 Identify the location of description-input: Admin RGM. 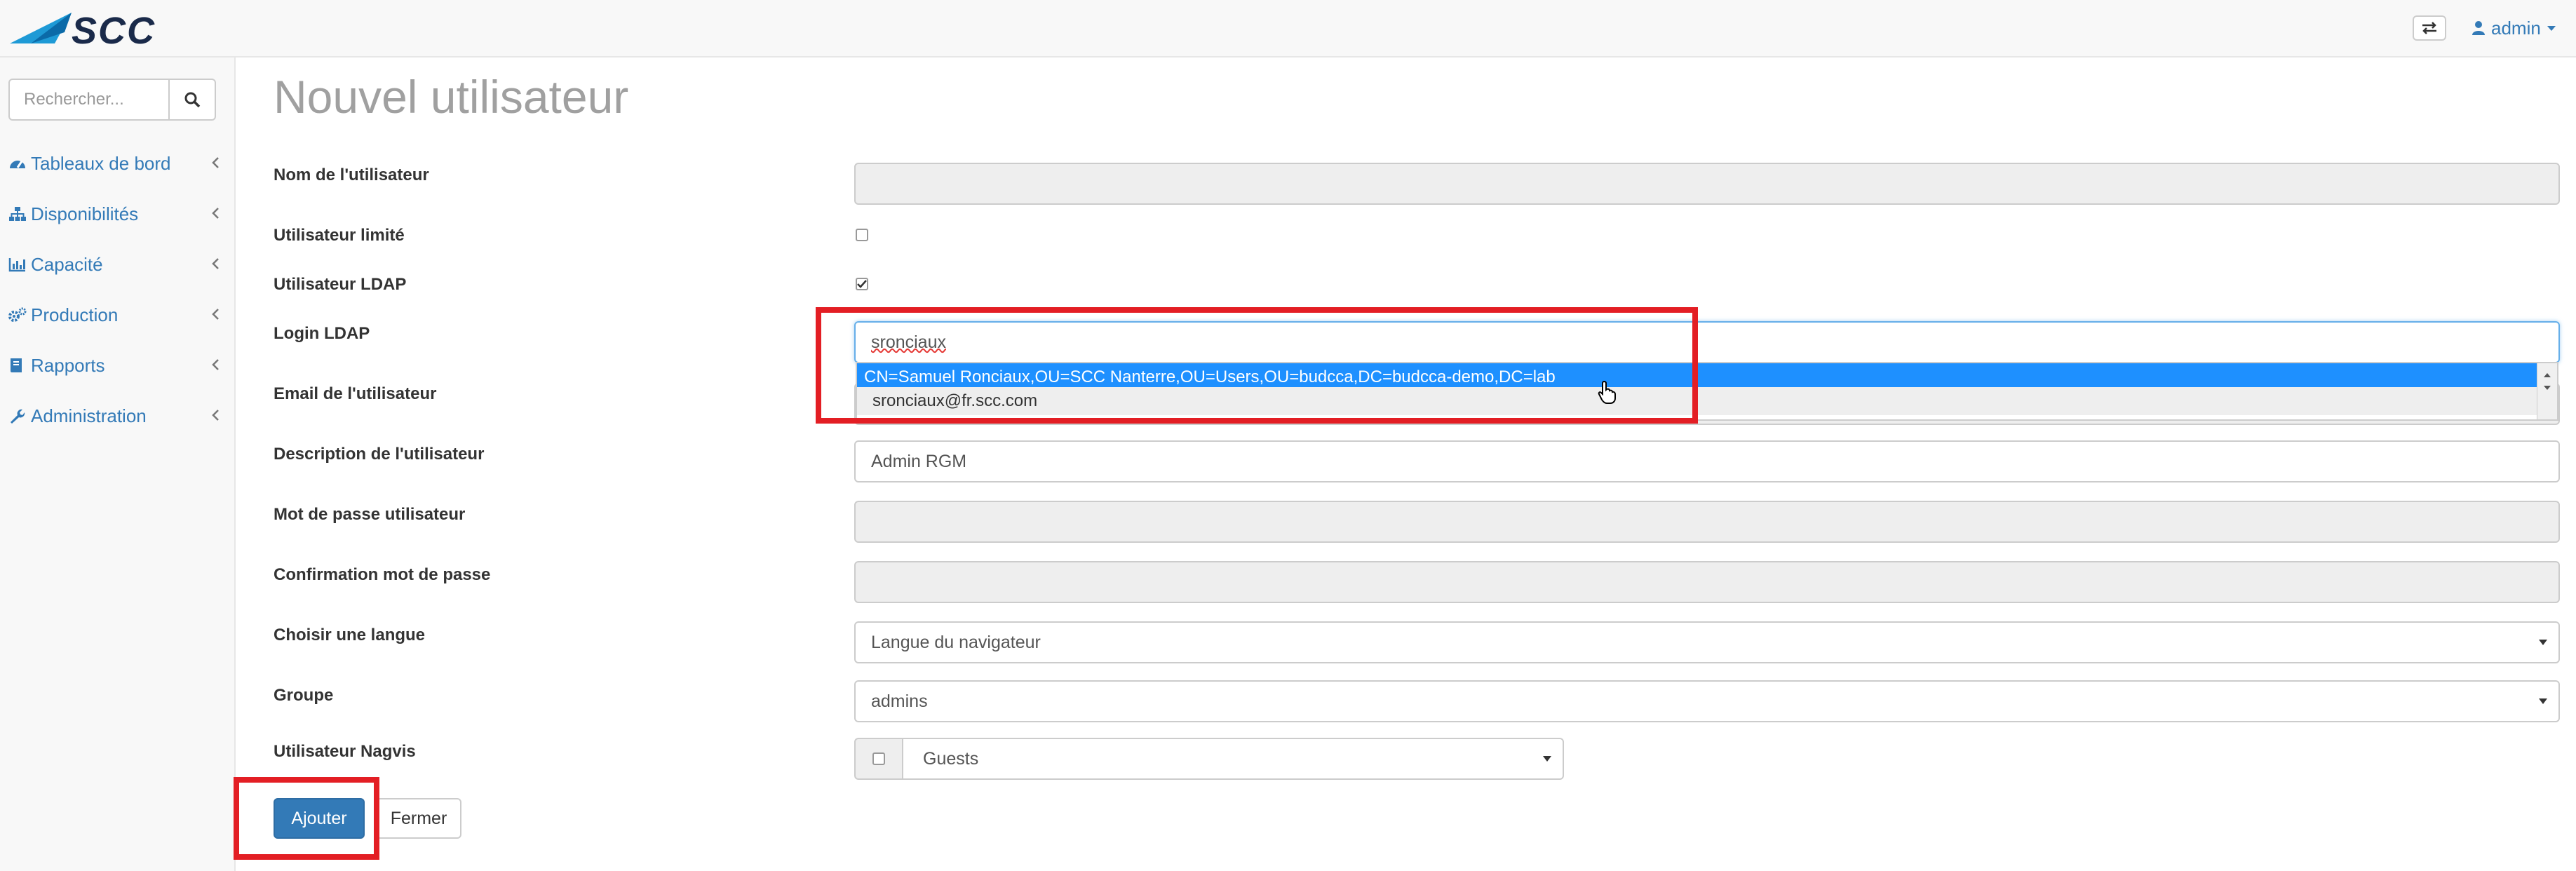
(1707, 461).